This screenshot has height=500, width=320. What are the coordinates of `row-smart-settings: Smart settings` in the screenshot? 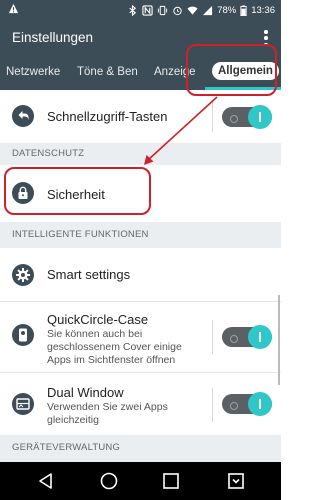 It's located at (140, 275).